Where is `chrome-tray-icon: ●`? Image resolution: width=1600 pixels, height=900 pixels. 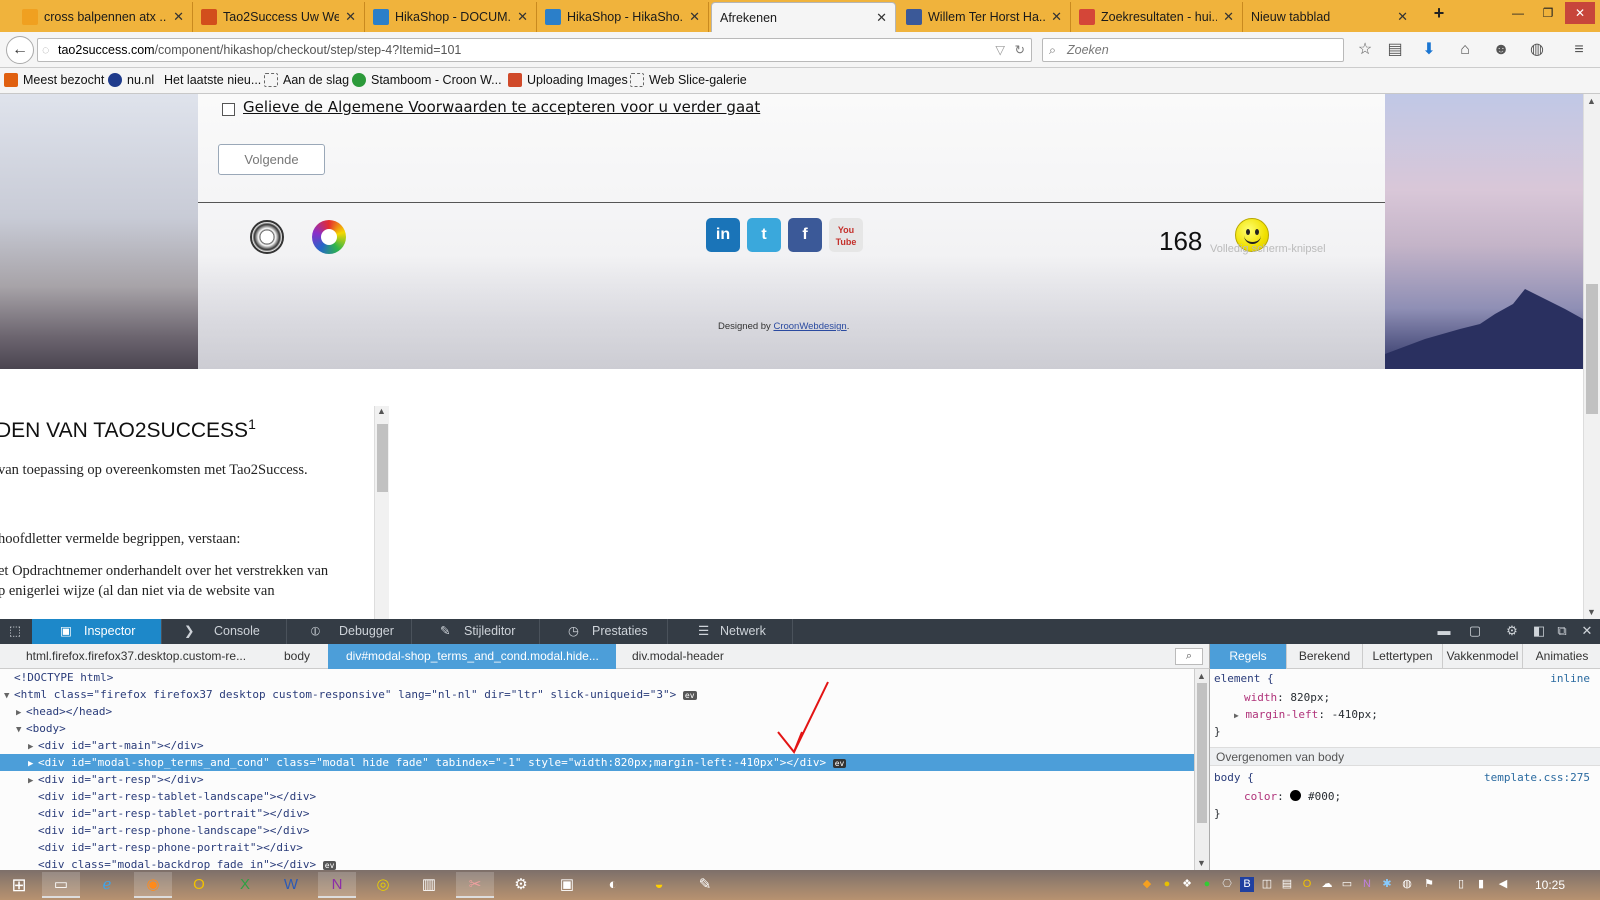
chrome-tray-icon: ● is located at coordinates (1167, 884).